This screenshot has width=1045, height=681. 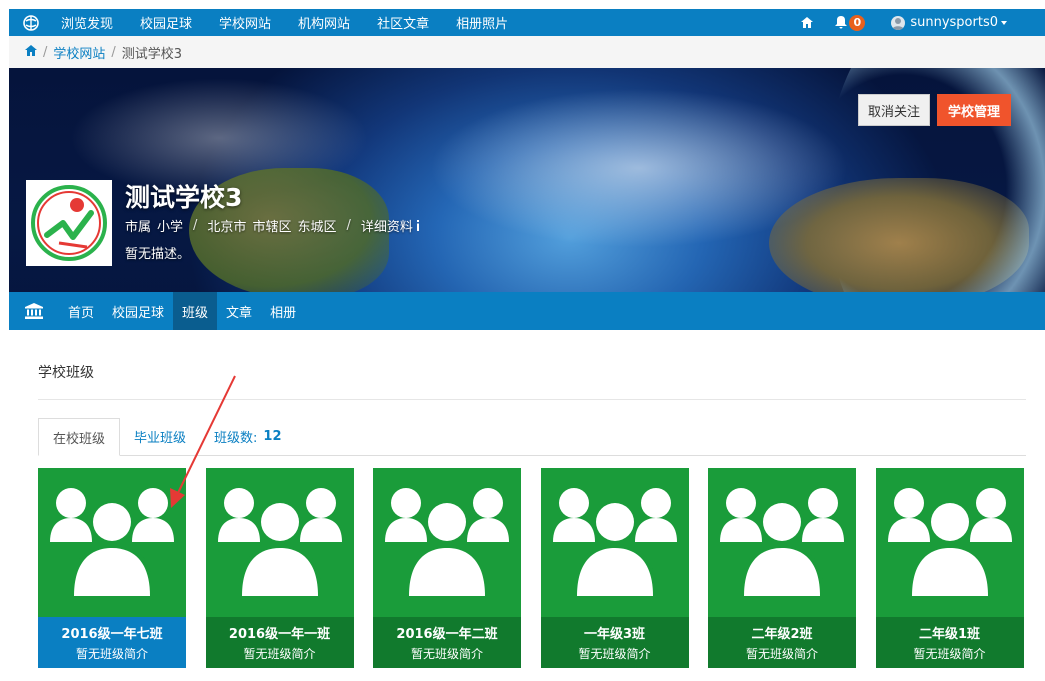 I want to click on school-city: 北京市, so click(x=227, y=227).